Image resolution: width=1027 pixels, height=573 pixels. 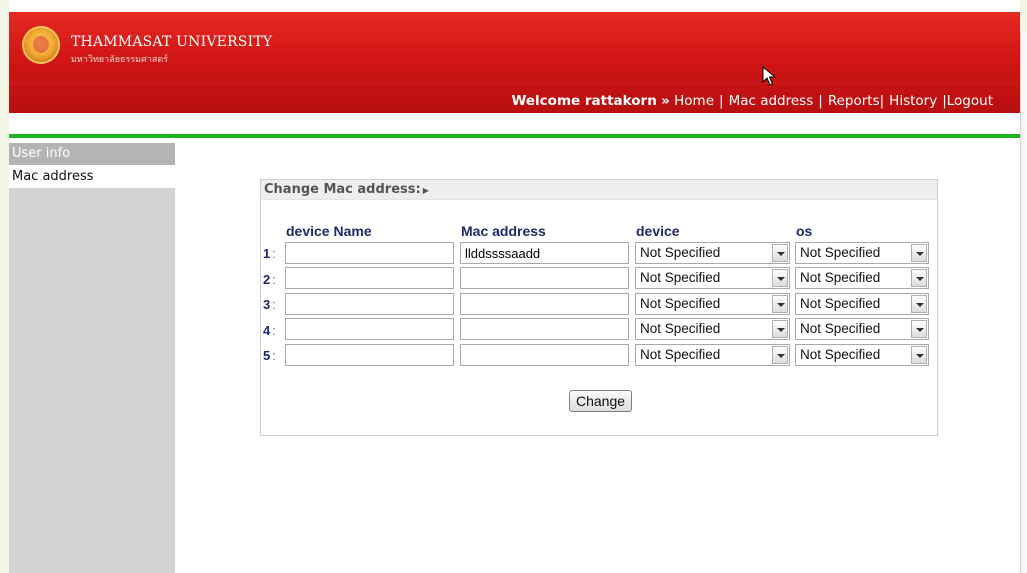 I want to click on header-divider, so click(x=514, y=83).